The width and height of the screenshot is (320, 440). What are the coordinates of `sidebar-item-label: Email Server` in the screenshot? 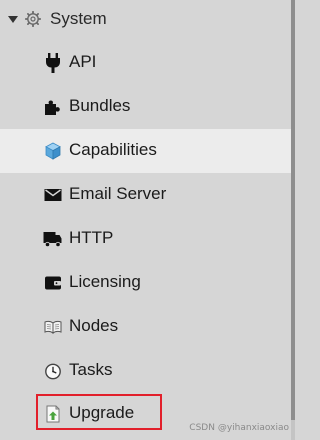 It's located at (118, 193).